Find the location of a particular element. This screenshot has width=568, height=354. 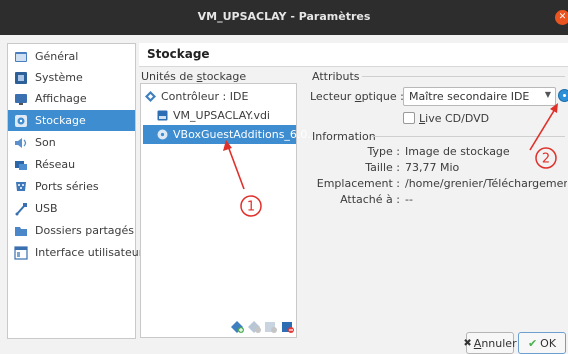

sidebar-item-serial-ports: Ports séries is located at coordinates (71, 186).